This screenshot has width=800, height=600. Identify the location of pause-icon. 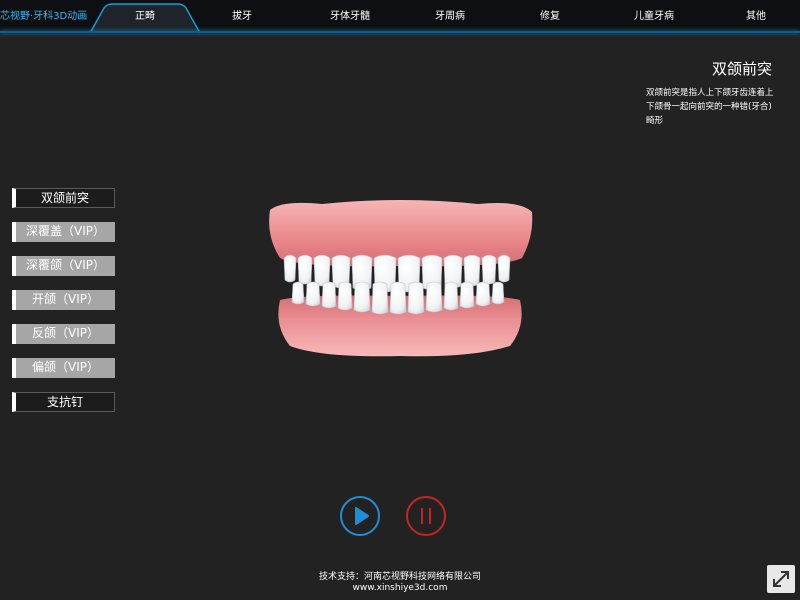
(426, 516).